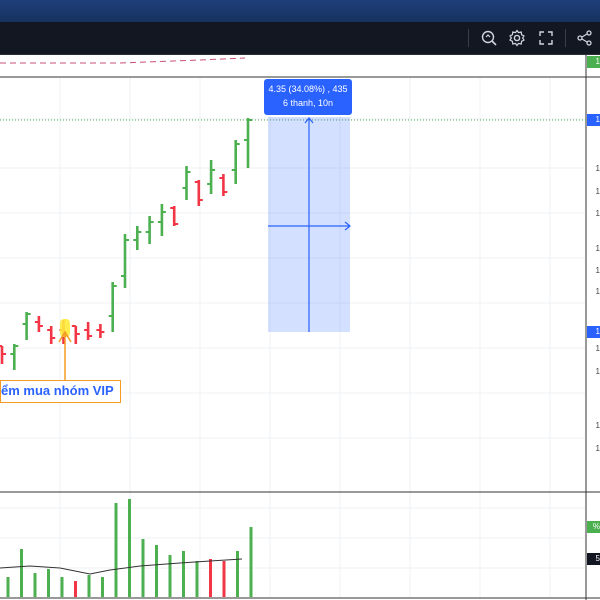 The image size is (600, 600). Describe the element at coordinates (597, 61) in the screenshot. I see `price-axis-tag-top: 1` at that location.